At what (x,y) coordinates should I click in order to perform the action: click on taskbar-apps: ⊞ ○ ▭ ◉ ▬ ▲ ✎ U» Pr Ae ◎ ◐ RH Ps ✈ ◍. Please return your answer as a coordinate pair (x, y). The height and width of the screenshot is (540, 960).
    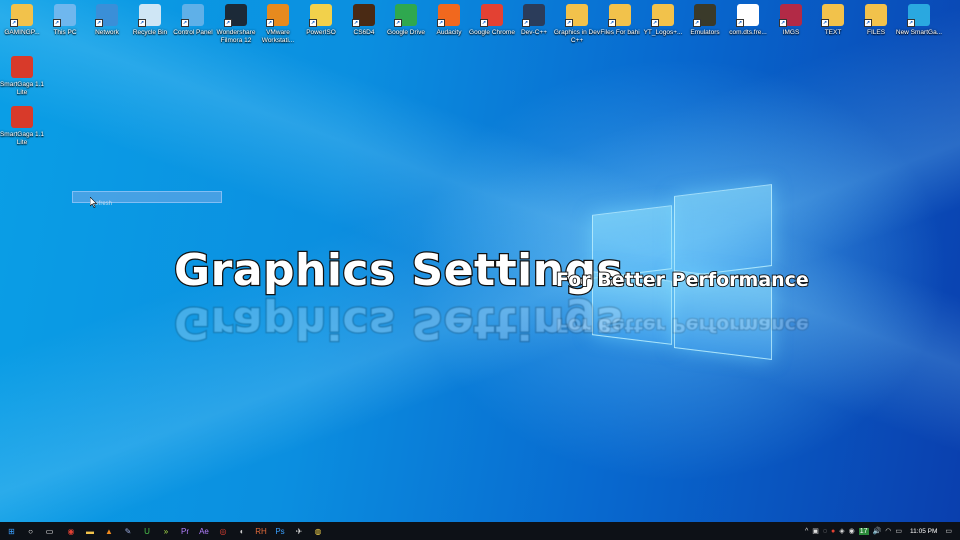
    Looking at the image, I should click on (165, 531).